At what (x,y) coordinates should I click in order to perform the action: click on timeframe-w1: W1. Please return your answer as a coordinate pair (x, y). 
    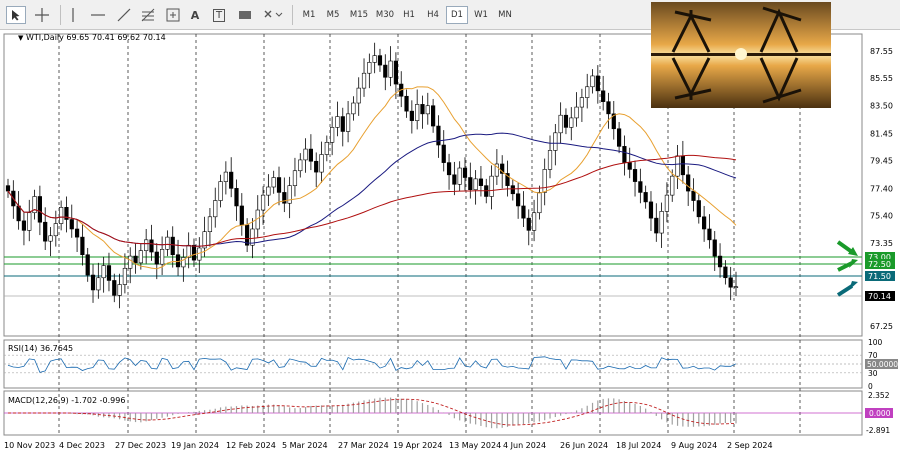
    Looking at the image, I should click on (481, 15).